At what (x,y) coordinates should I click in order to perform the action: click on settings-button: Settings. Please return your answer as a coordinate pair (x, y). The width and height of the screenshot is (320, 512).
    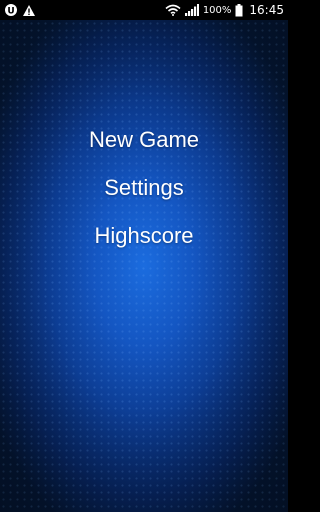
    Looking at the image, I should click on (144, 188).